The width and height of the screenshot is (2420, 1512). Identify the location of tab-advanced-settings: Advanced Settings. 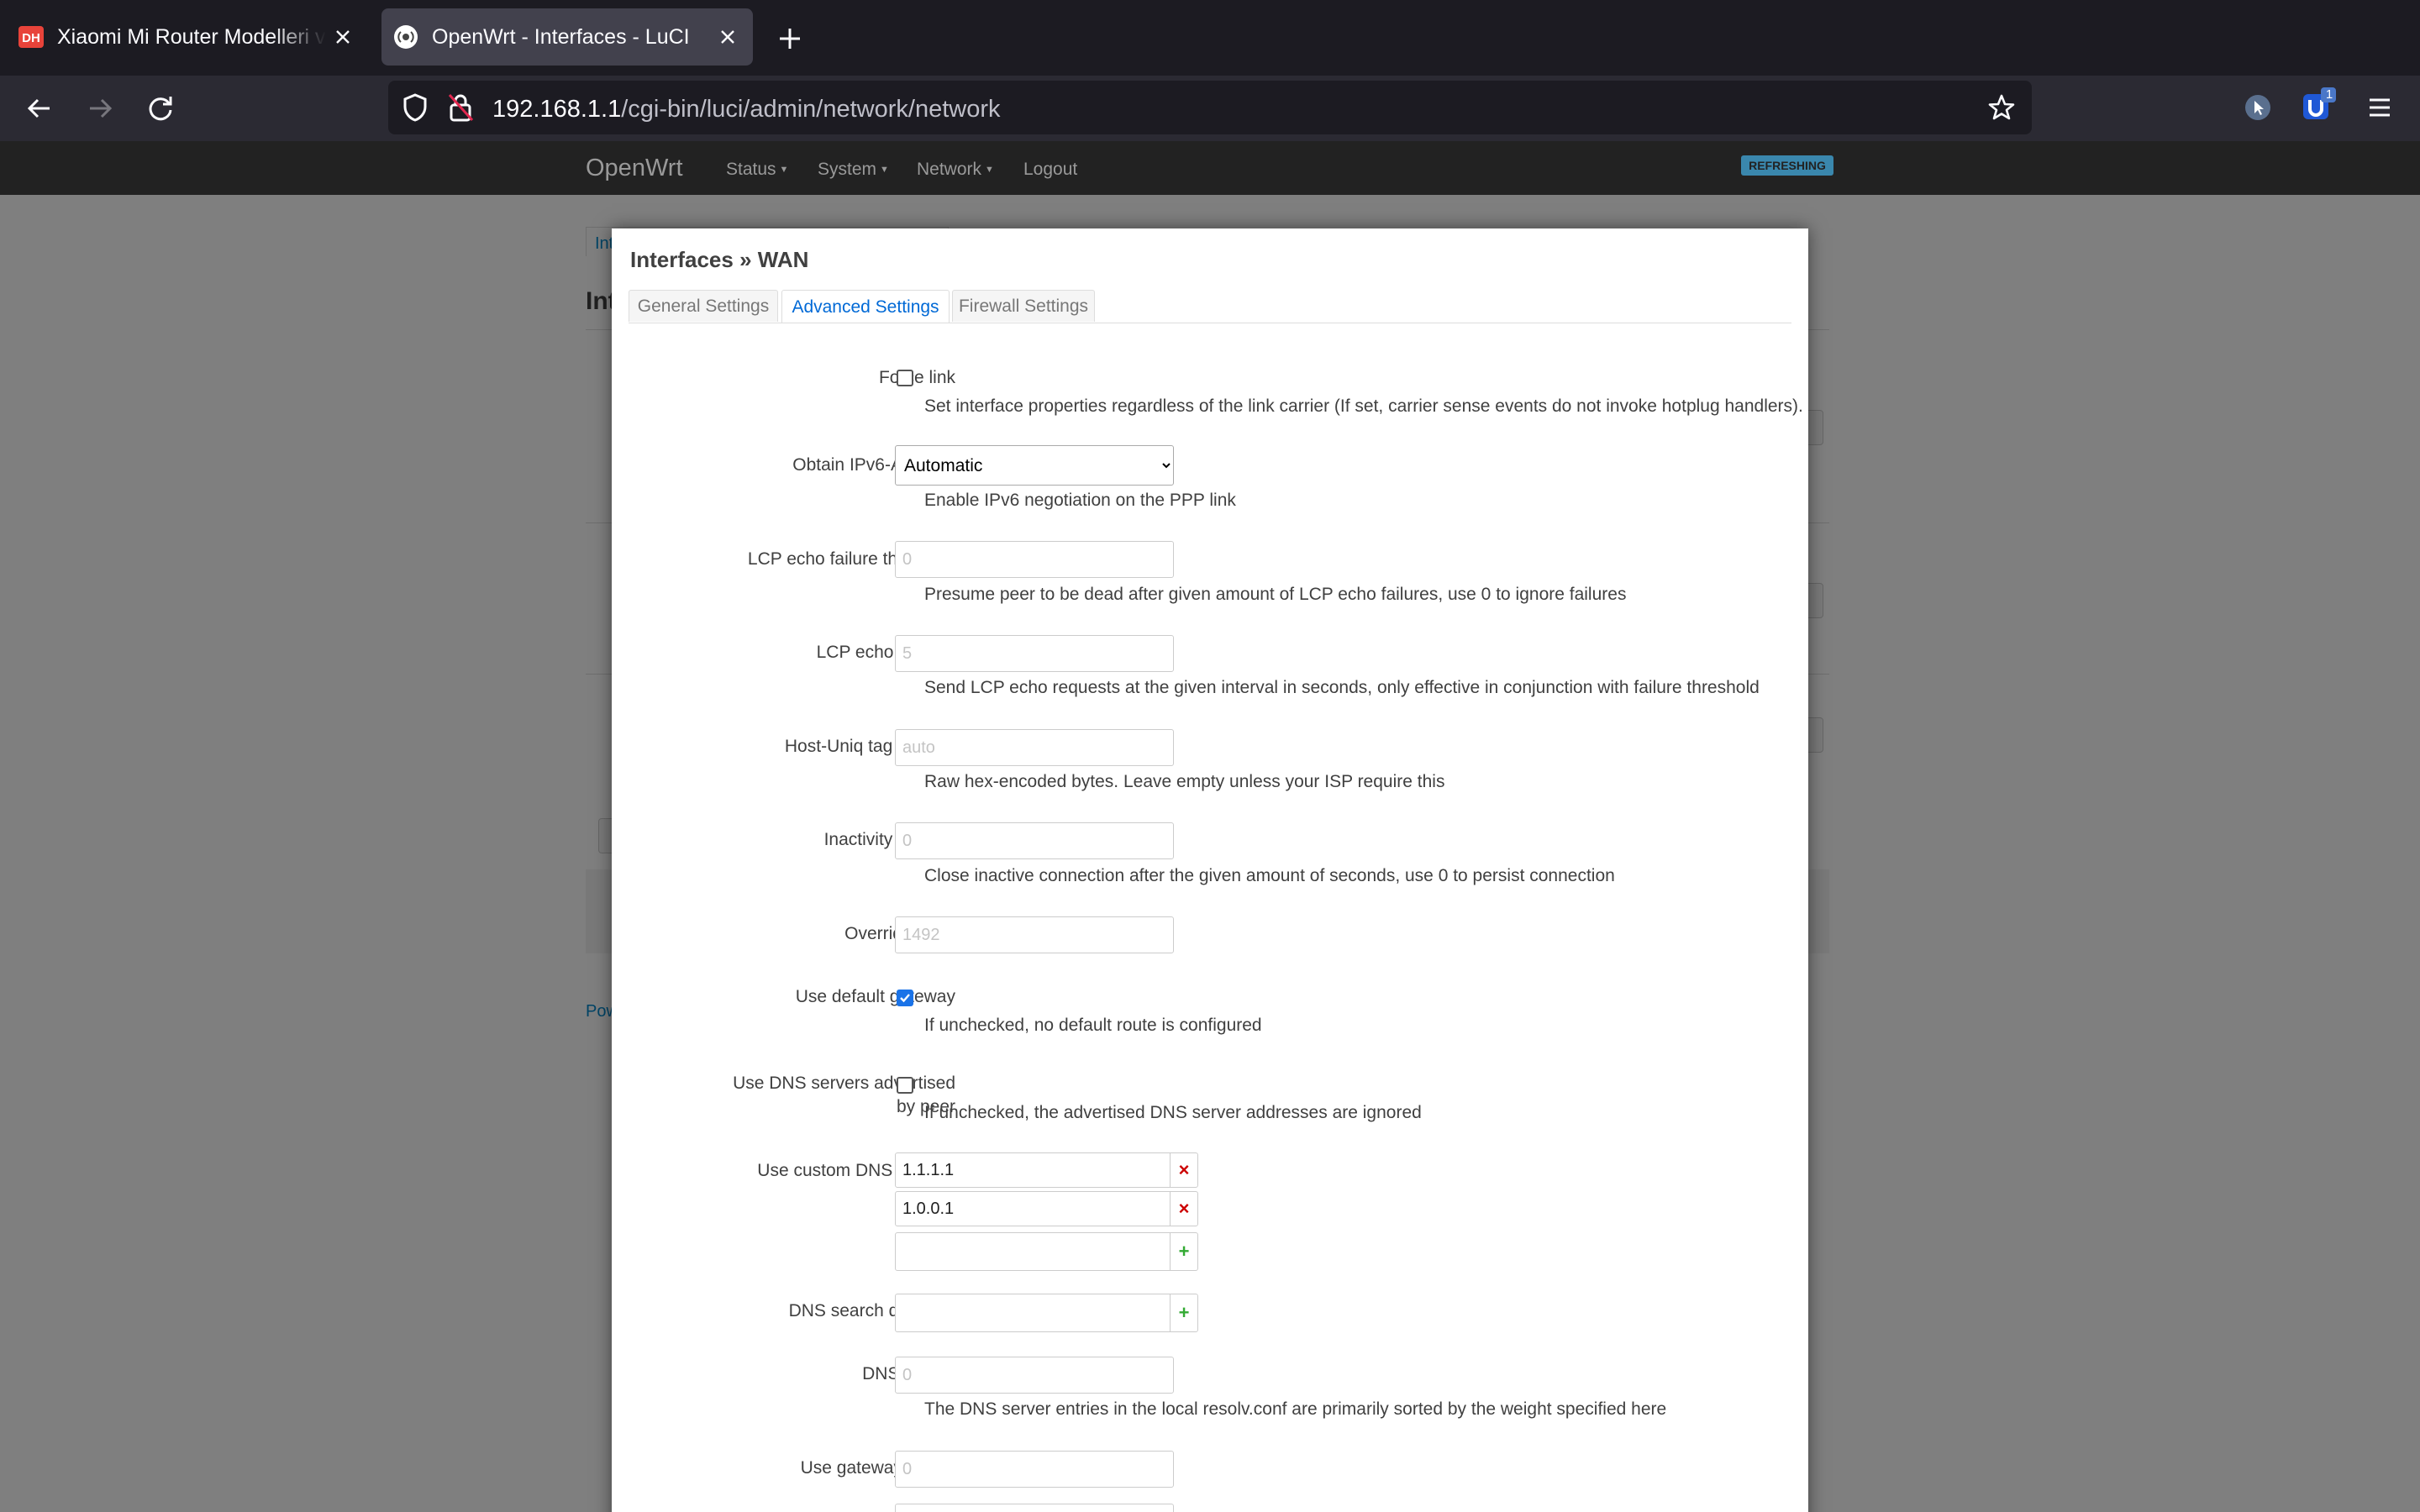
(866, 306).